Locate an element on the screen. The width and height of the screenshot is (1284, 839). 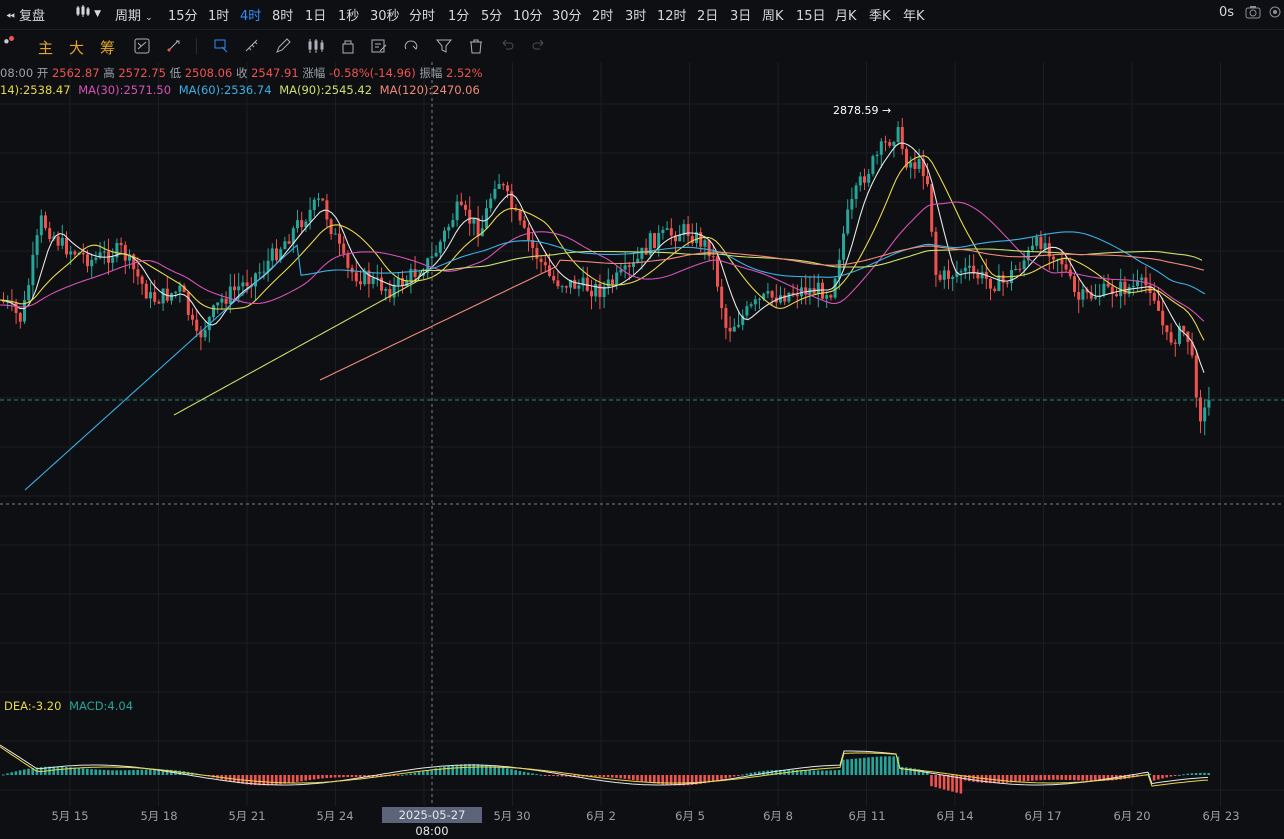
camera-icon is located at coordinates (1253, 14).